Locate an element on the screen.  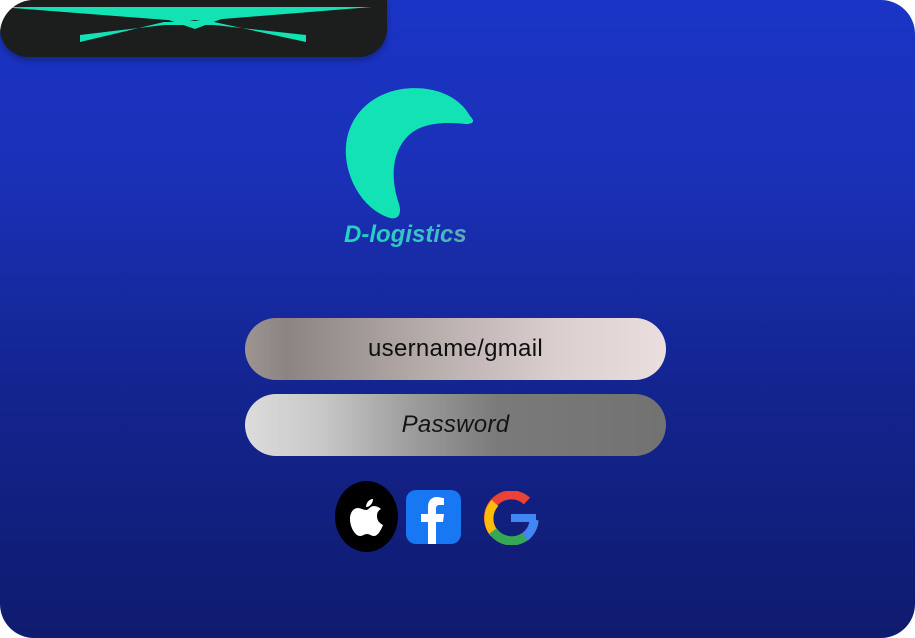
apple-login-button is located at coordinates (366, 516).